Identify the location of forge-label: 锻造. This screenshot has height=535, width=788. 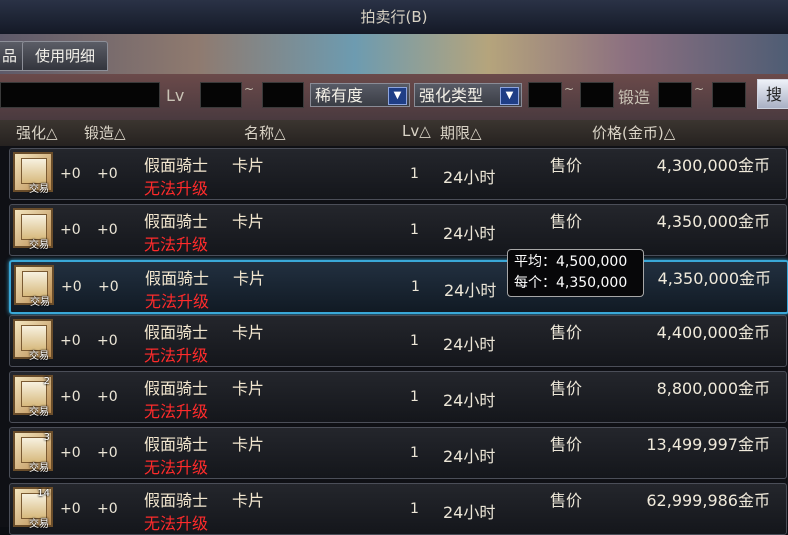
(634, 97).